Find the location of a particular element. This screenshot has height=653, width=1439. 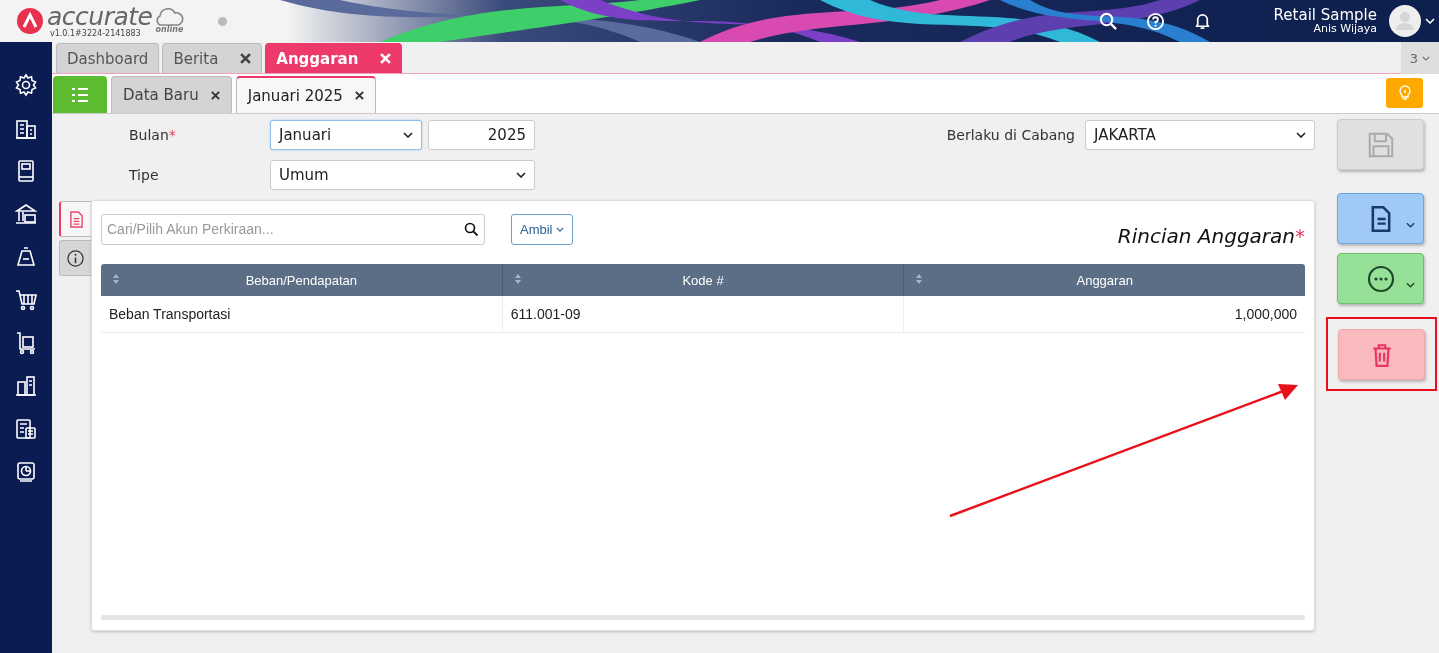

table-cell: 1,000,000 is located at coordinates (1104, 314).